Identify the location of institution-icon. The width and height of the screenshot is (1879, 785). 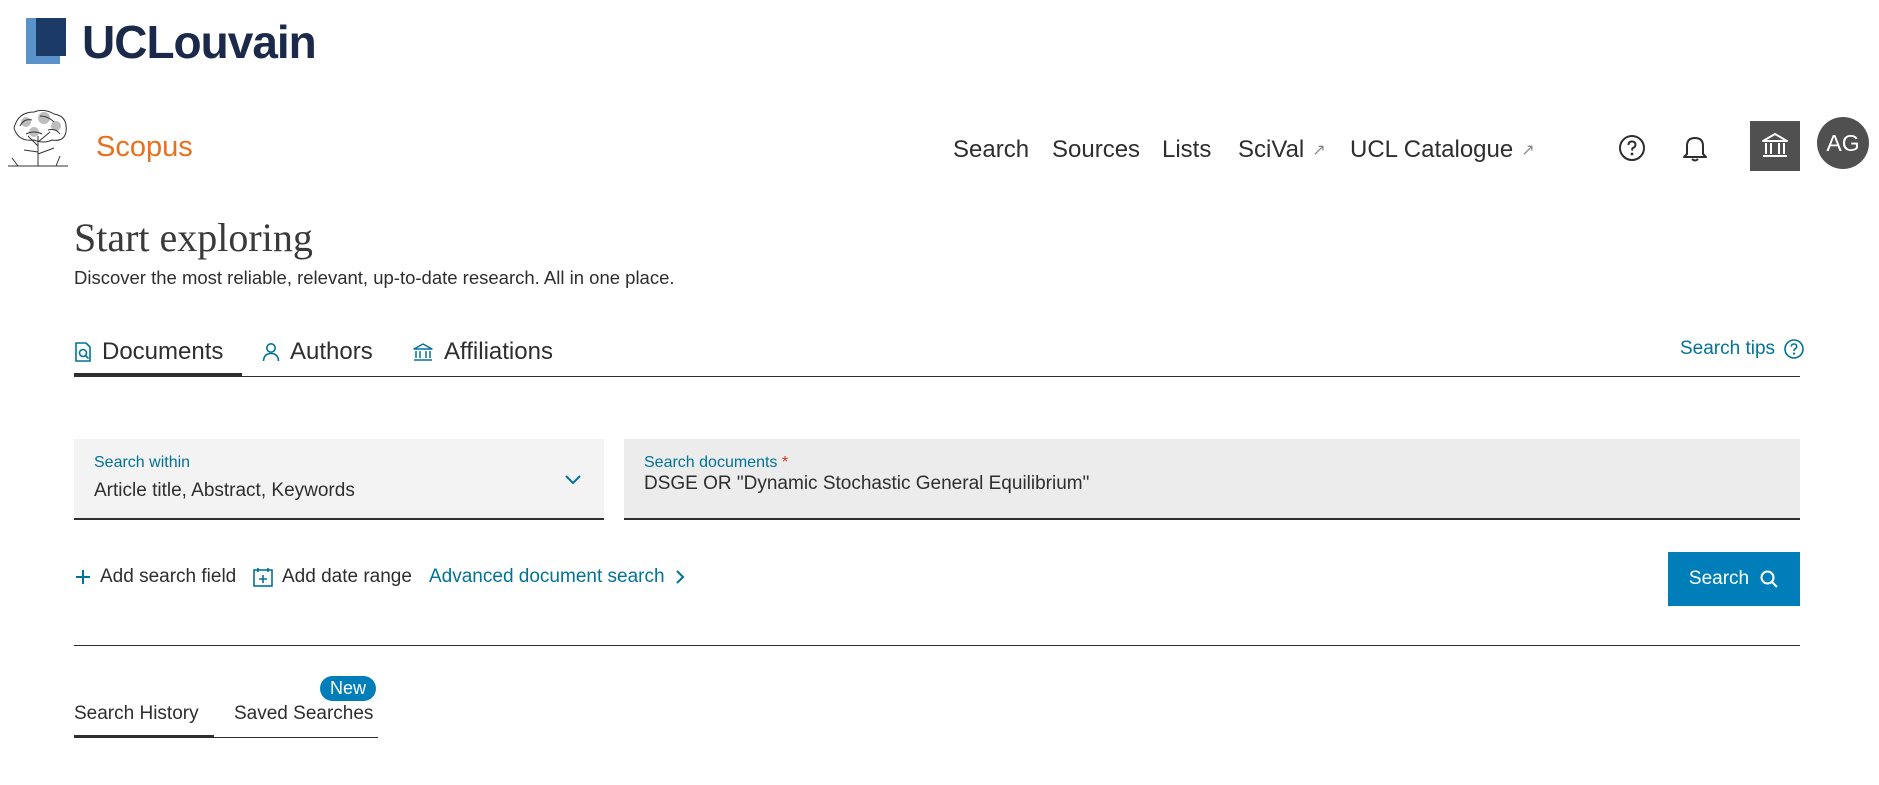
(1775, 145).